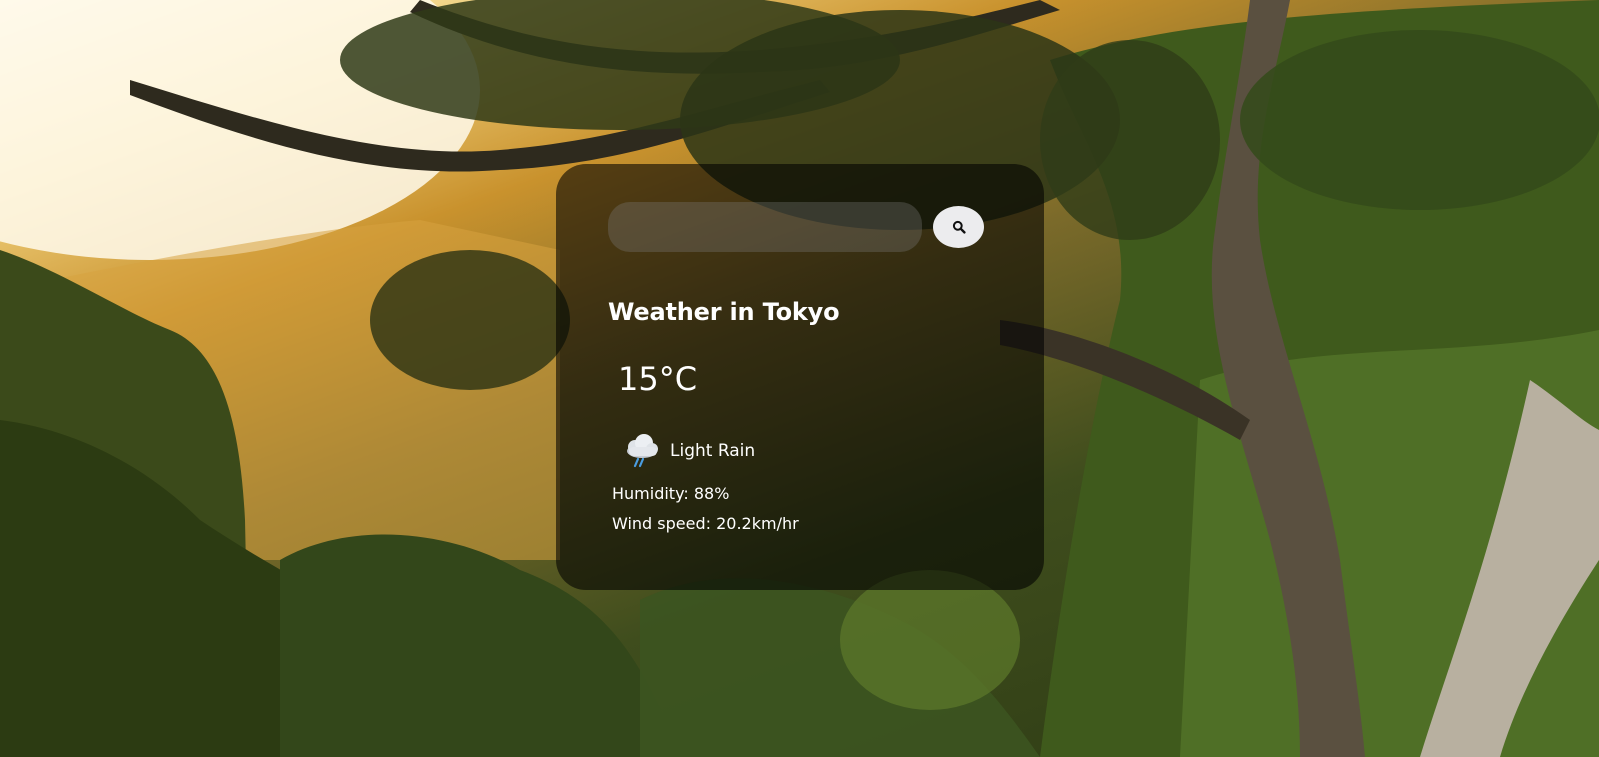 The width and height of the screenshot is (1599, 757). I want to click on search-button, so click(958, 227).